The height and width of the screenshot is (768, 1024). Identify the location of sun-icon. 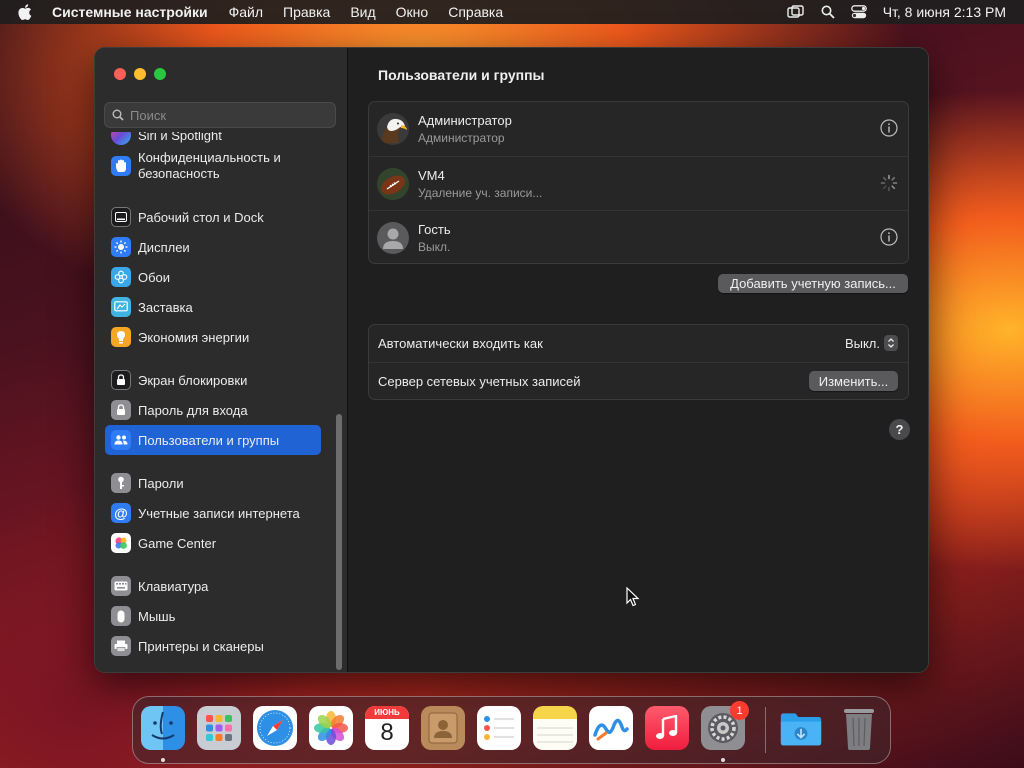
(121, 247).